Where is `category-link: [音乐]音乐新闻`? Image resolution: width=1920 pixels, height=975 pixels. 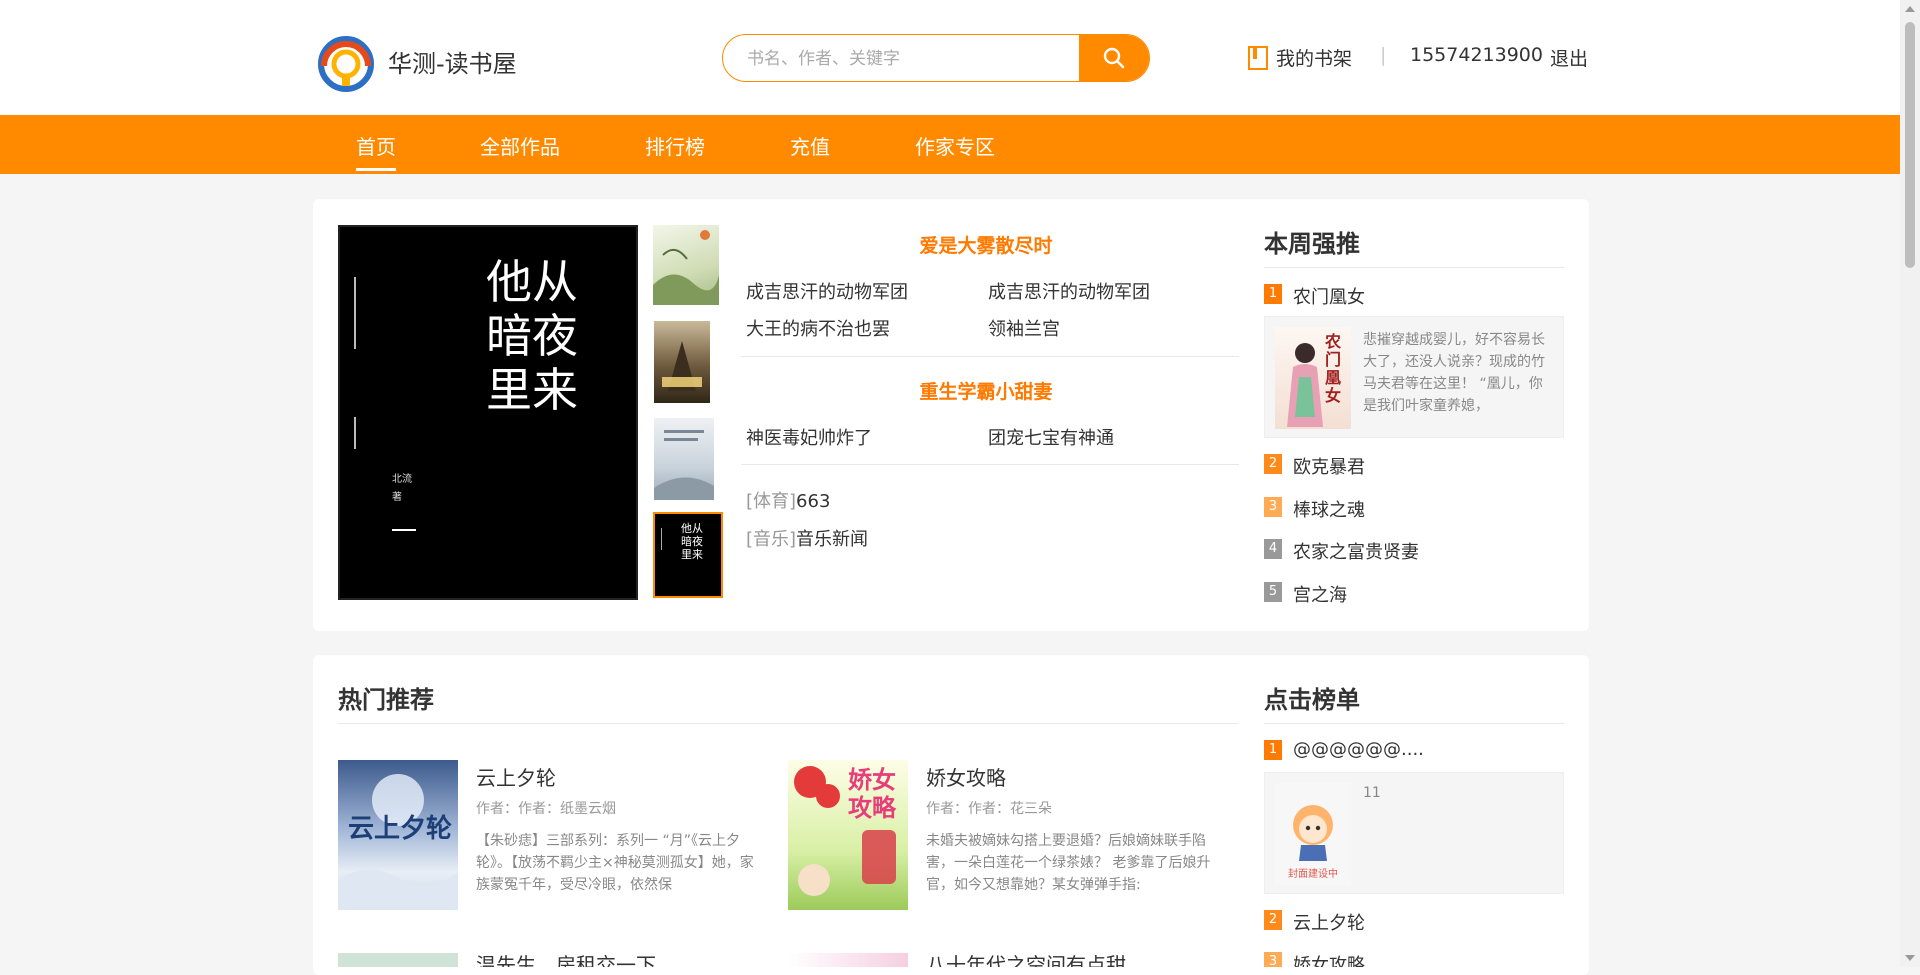
category-link: [音乐]音乐新闻 is located at coordinates (807, 538).